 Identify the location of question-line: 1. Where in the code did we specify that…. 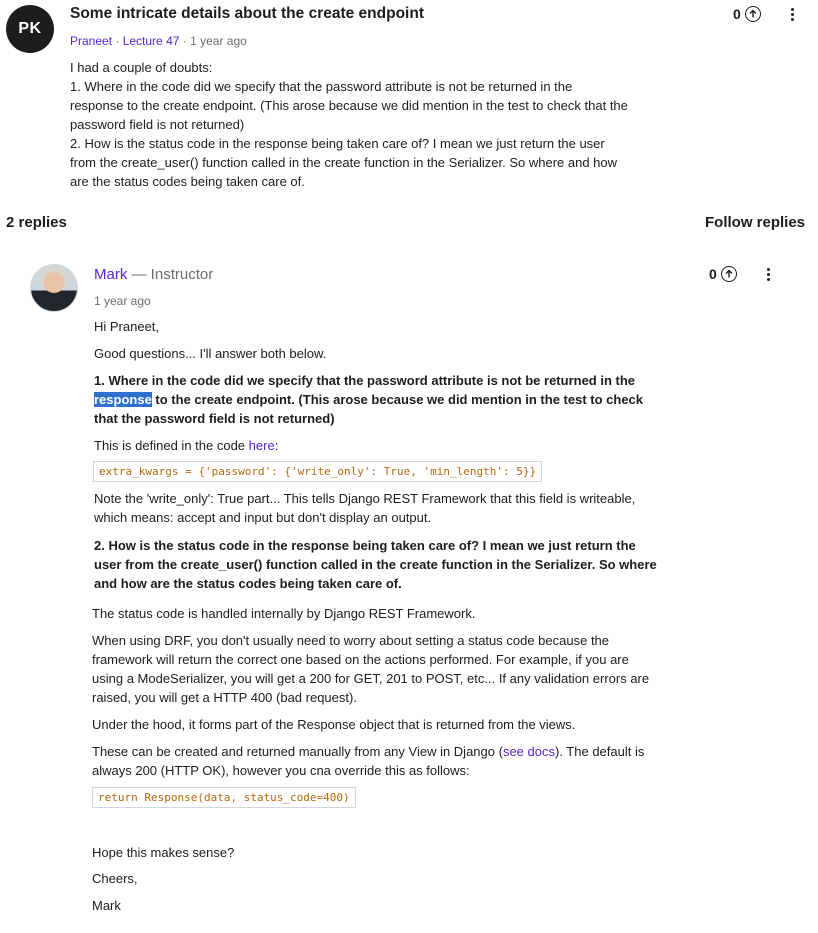
(321, 86).